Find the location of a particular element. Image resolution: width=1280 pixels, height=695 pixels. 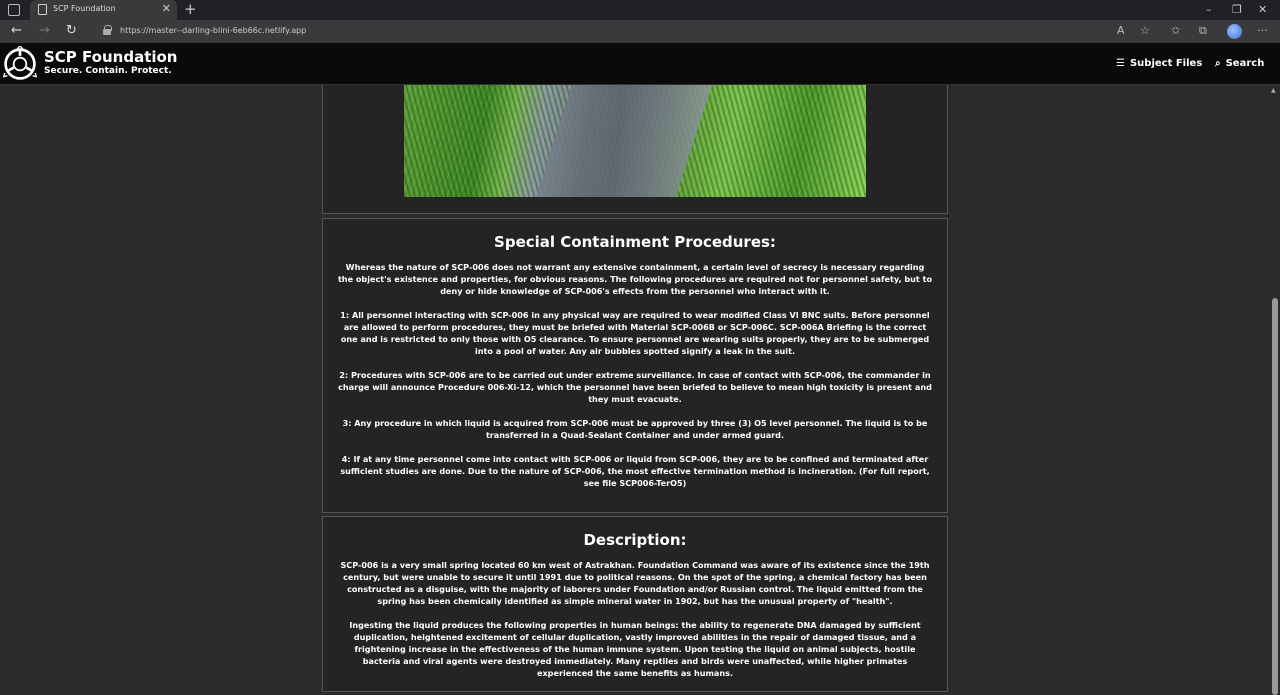

close-tab-icon: ✕ is located at coordinates (166, 8).